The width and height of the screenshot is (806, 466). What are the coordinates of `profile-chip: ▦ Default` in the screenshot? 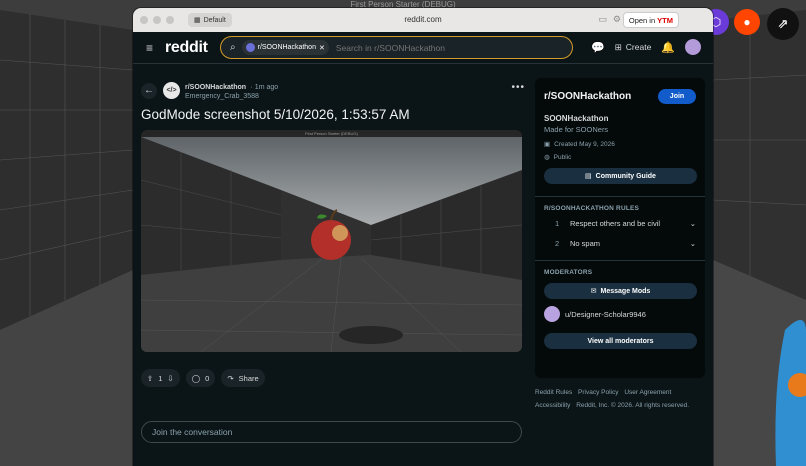 It's located at (210, 20).